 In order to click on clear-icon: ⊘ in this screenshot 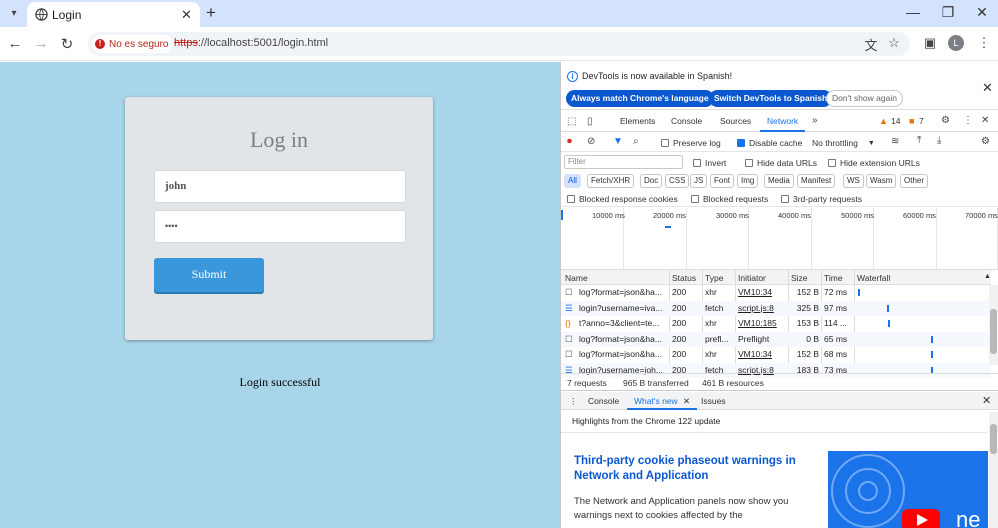, I will do `click(591, 141)`.